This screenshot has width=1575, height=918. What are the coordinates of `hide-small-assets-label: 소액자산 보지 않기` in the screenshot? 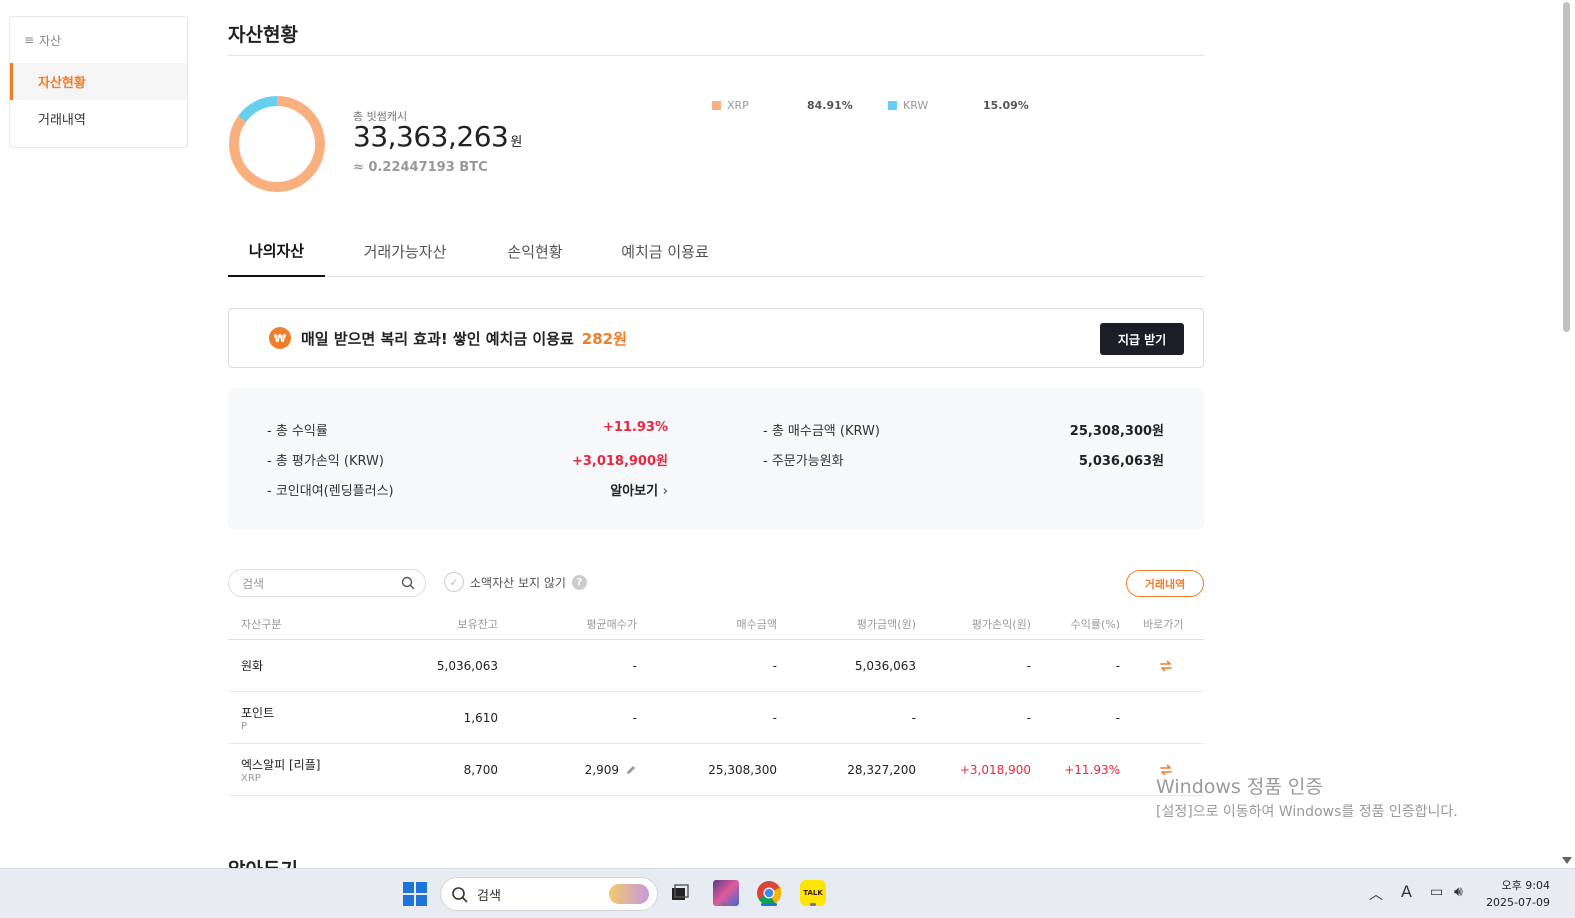 It's located at (518, 582).